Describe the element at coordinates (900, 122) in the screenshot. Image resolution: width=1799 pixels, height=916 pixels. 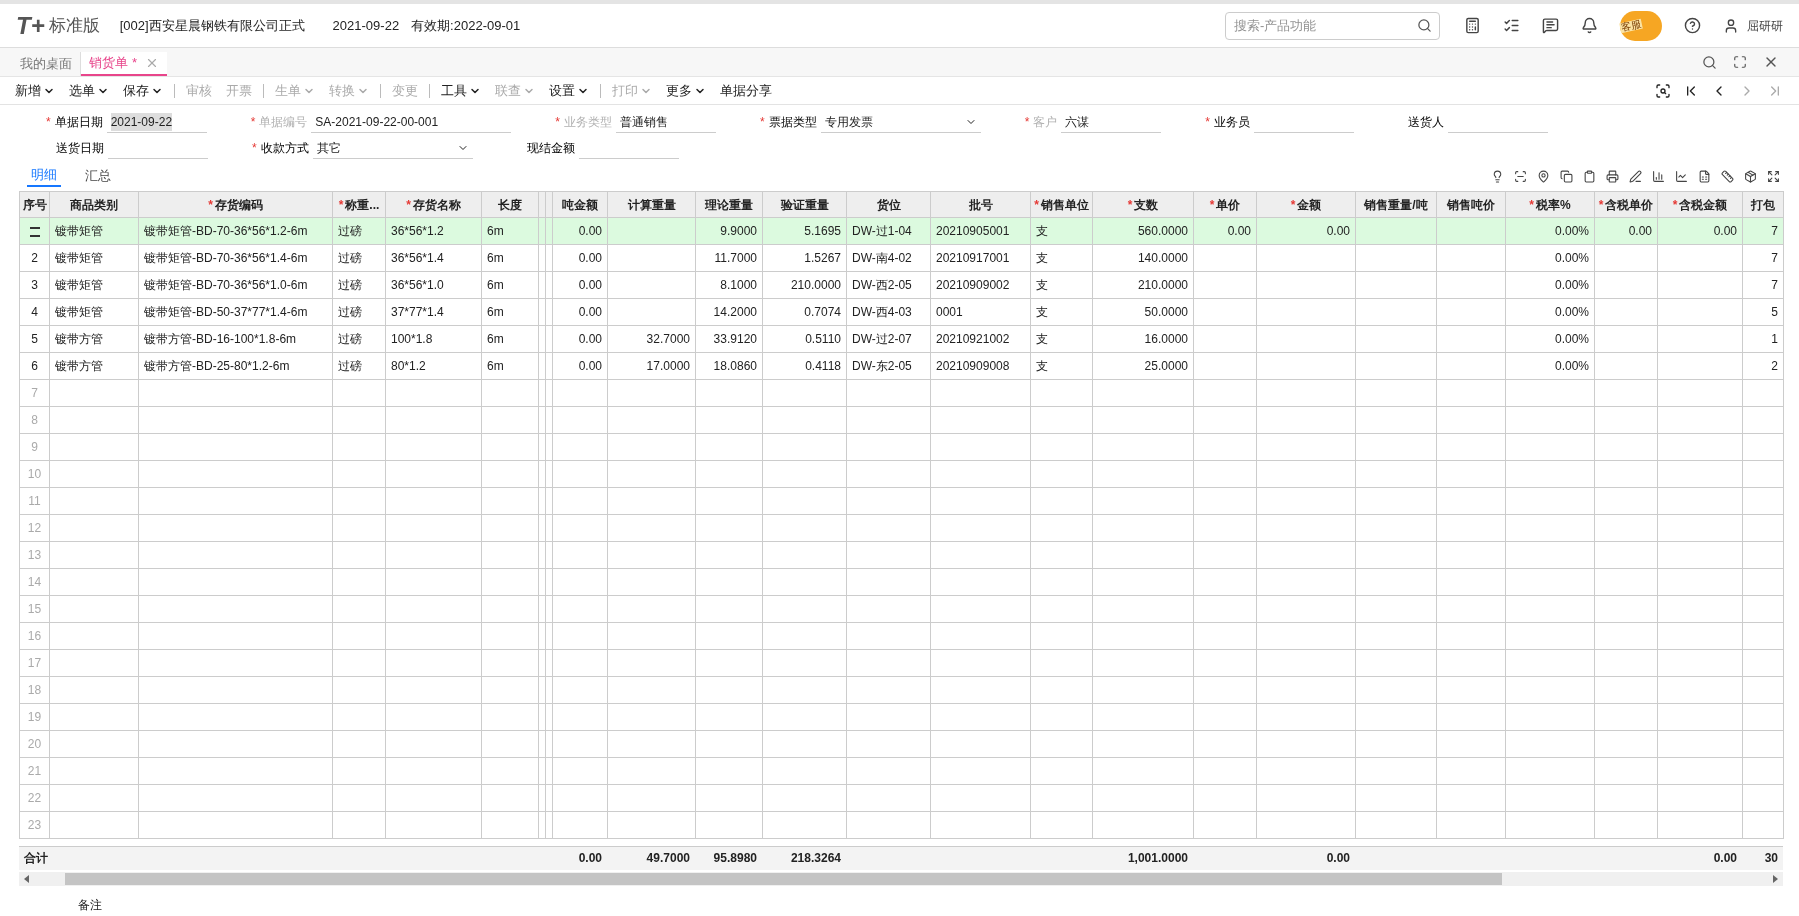
I see `select-field: 专用发票` at that location.